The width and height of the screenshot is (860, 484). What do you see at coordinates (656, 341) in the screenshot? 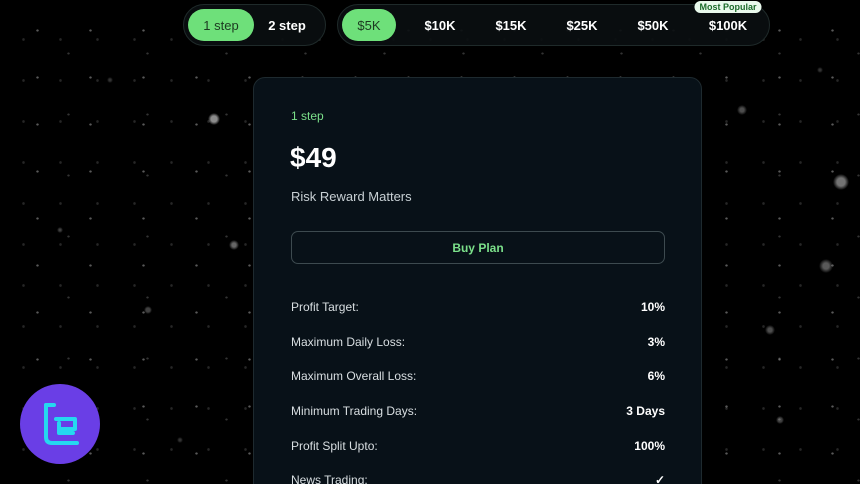
I see `spec-value: 3%` at bounding box center [656, 341].